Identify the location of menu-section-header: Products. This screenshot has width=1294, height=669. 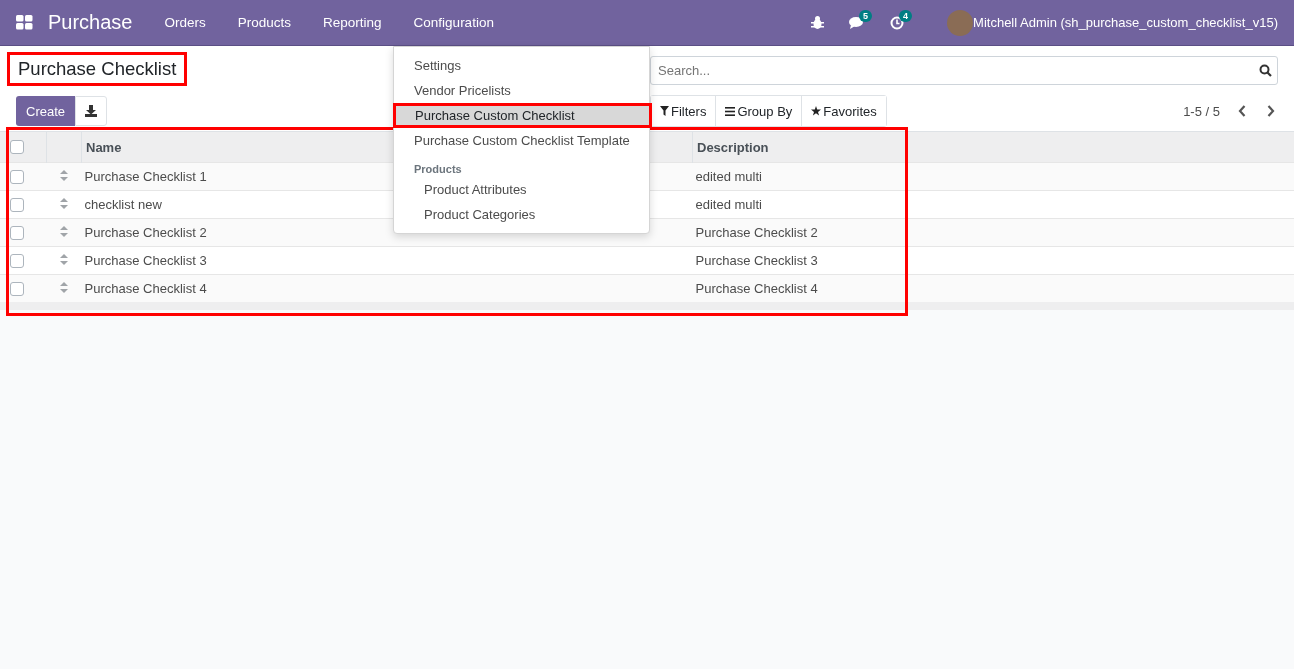
(438, 169).